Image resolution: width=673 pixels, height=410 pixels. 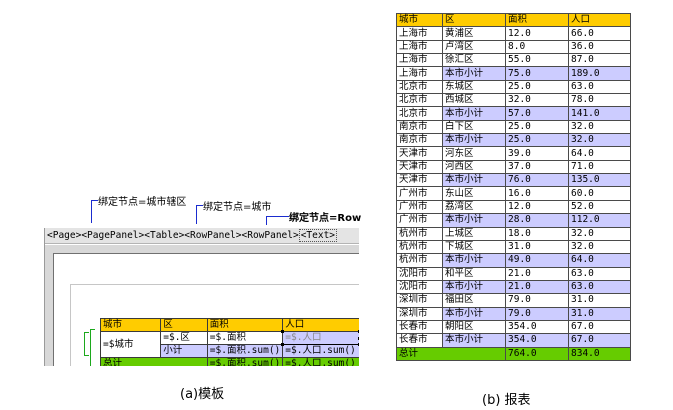 I want to click on report-subtotal-row: 天津市 本市小计 76.0 135.0, so click(x=513, y=180).